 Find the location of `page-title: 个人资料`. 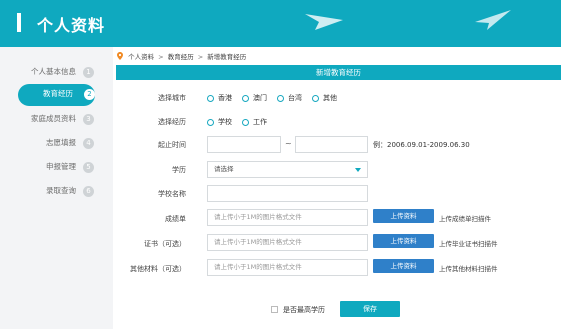

page-title: 个人资料 is located at coordinates (71, 25).